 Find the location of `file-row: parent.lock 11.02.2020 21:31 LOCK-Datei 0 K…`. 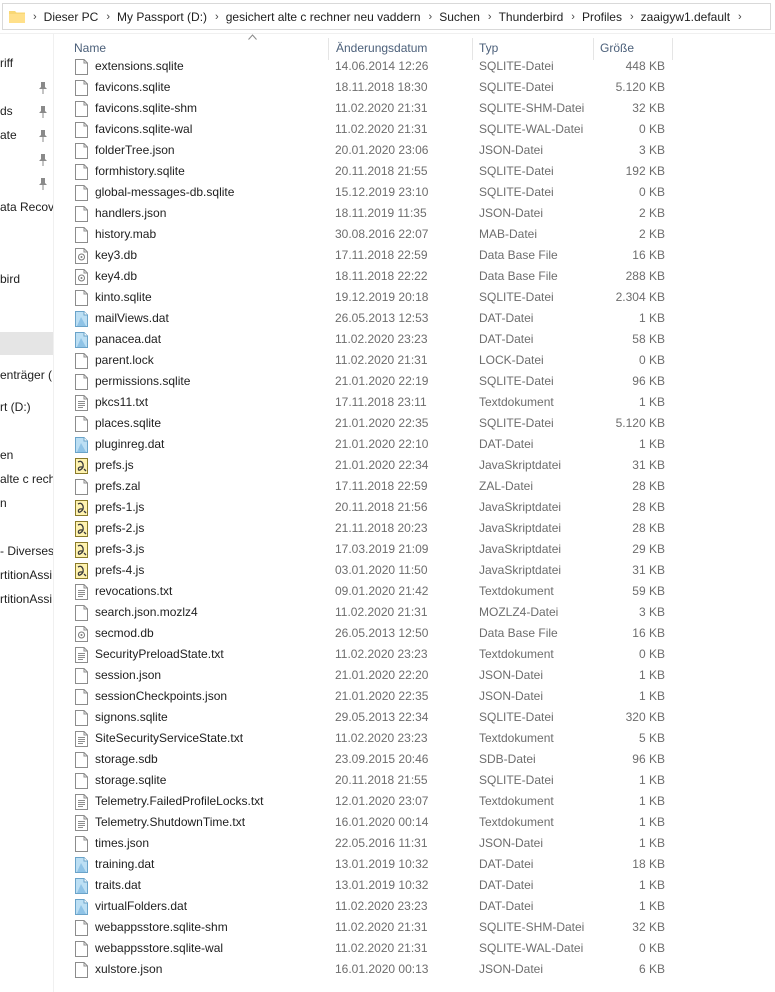

file-row: parent.lock 11.02.2020 21:31 LOCK-Datei 0 K… is located at coordinates (364, 360).